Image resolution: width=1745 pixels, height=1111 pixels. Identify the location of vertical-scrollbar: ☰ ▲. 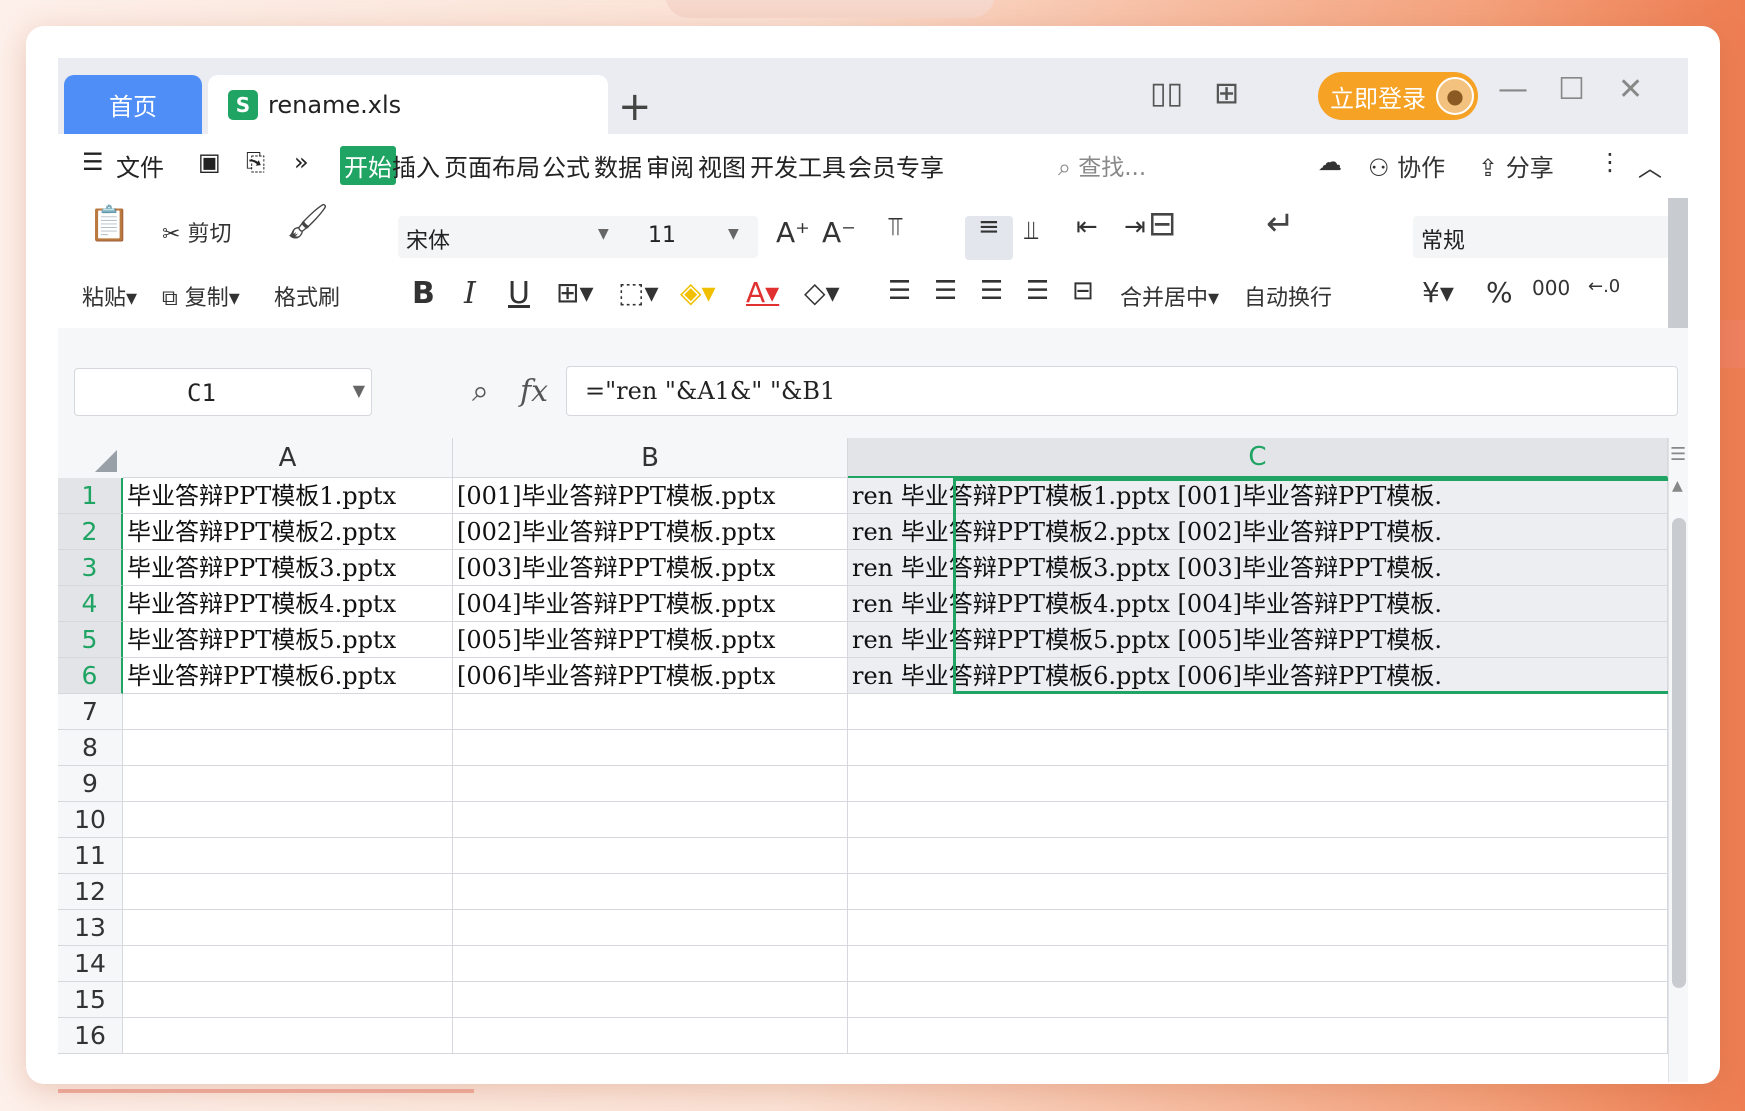
(1678, 760).